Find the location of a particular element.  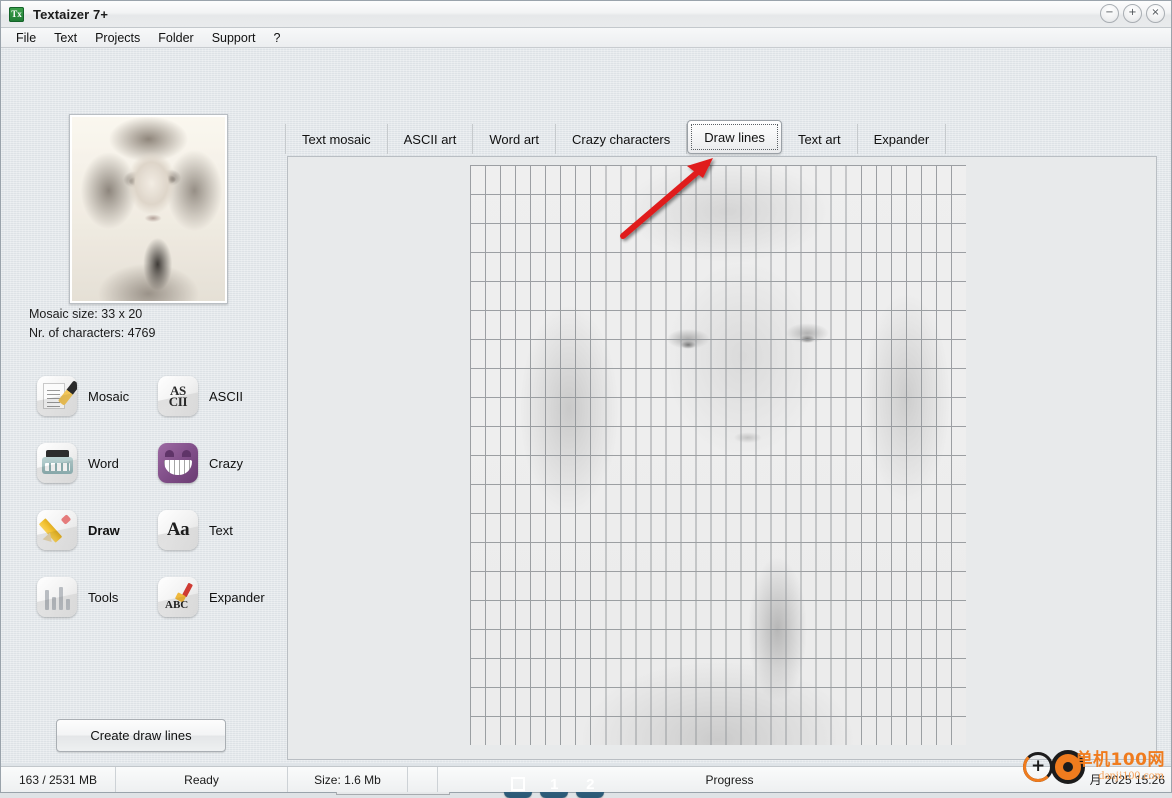

typewriter-icon is located at coordinates (57, 463).